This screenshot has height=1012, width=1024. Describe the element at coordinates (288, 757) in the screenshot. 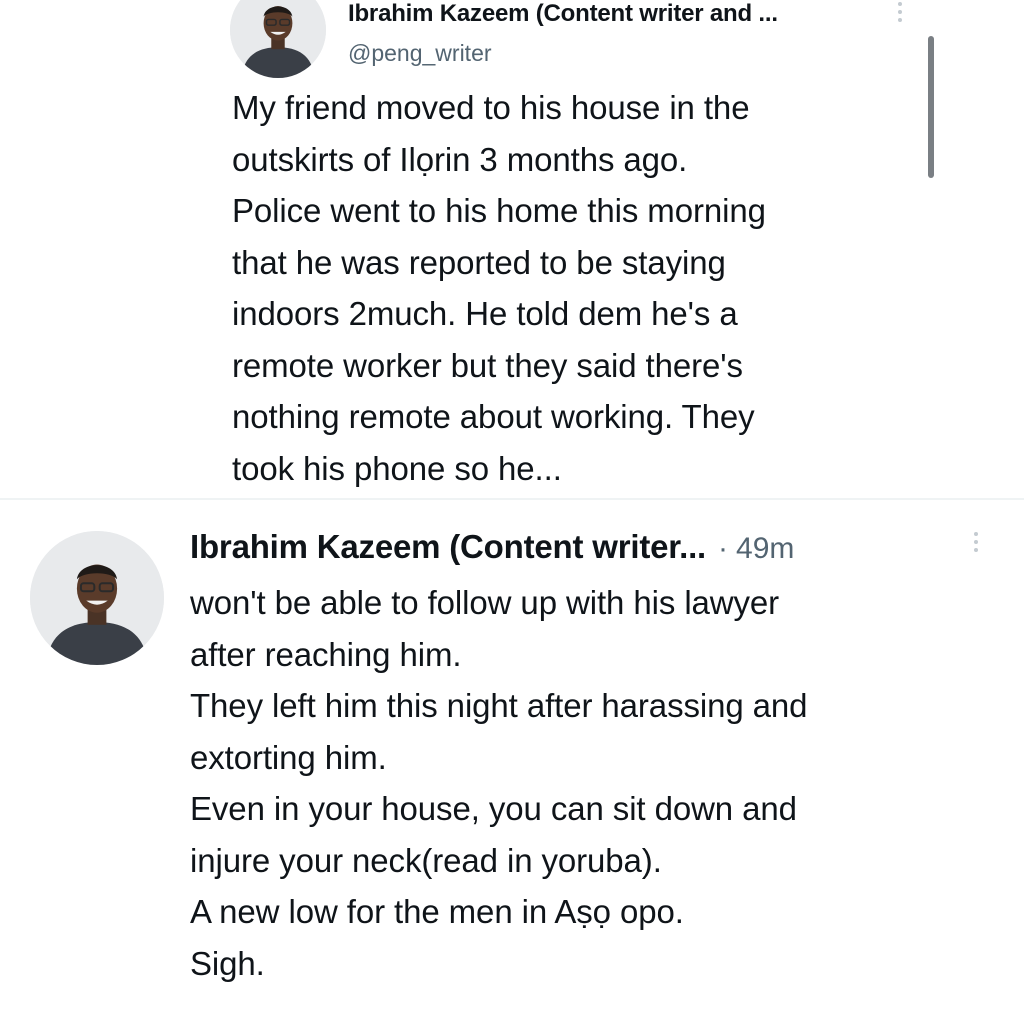

I see `tweet-text-line: extorting him.` at that location.